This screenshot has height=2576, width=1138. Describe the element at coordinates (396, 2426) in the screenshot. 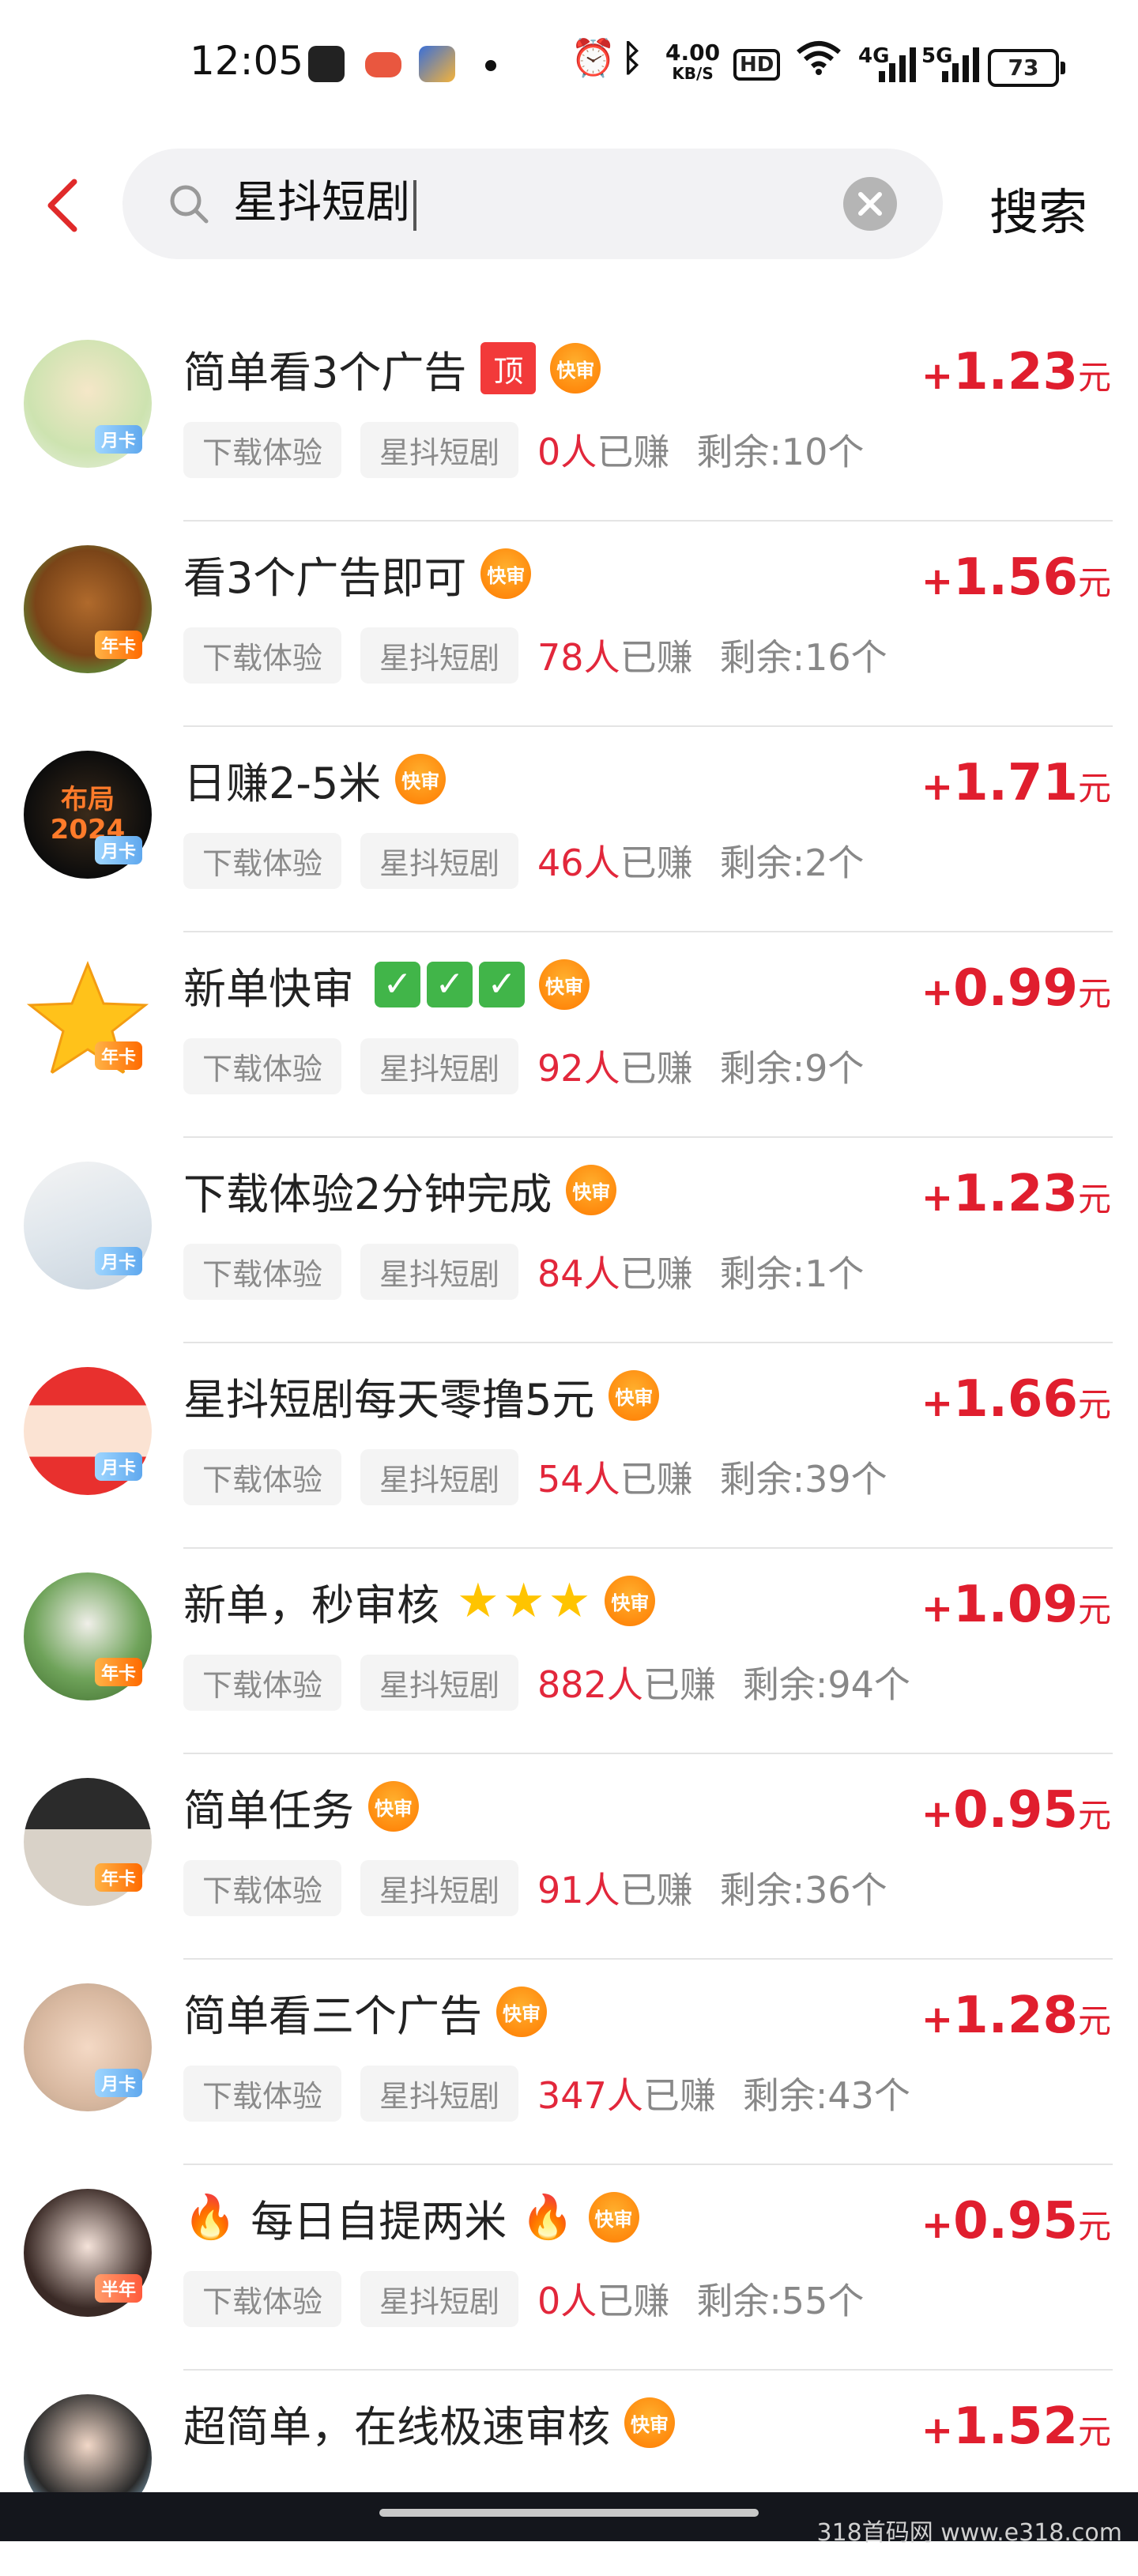

I see `task-title: 超简单，在线极速审核` at that location.